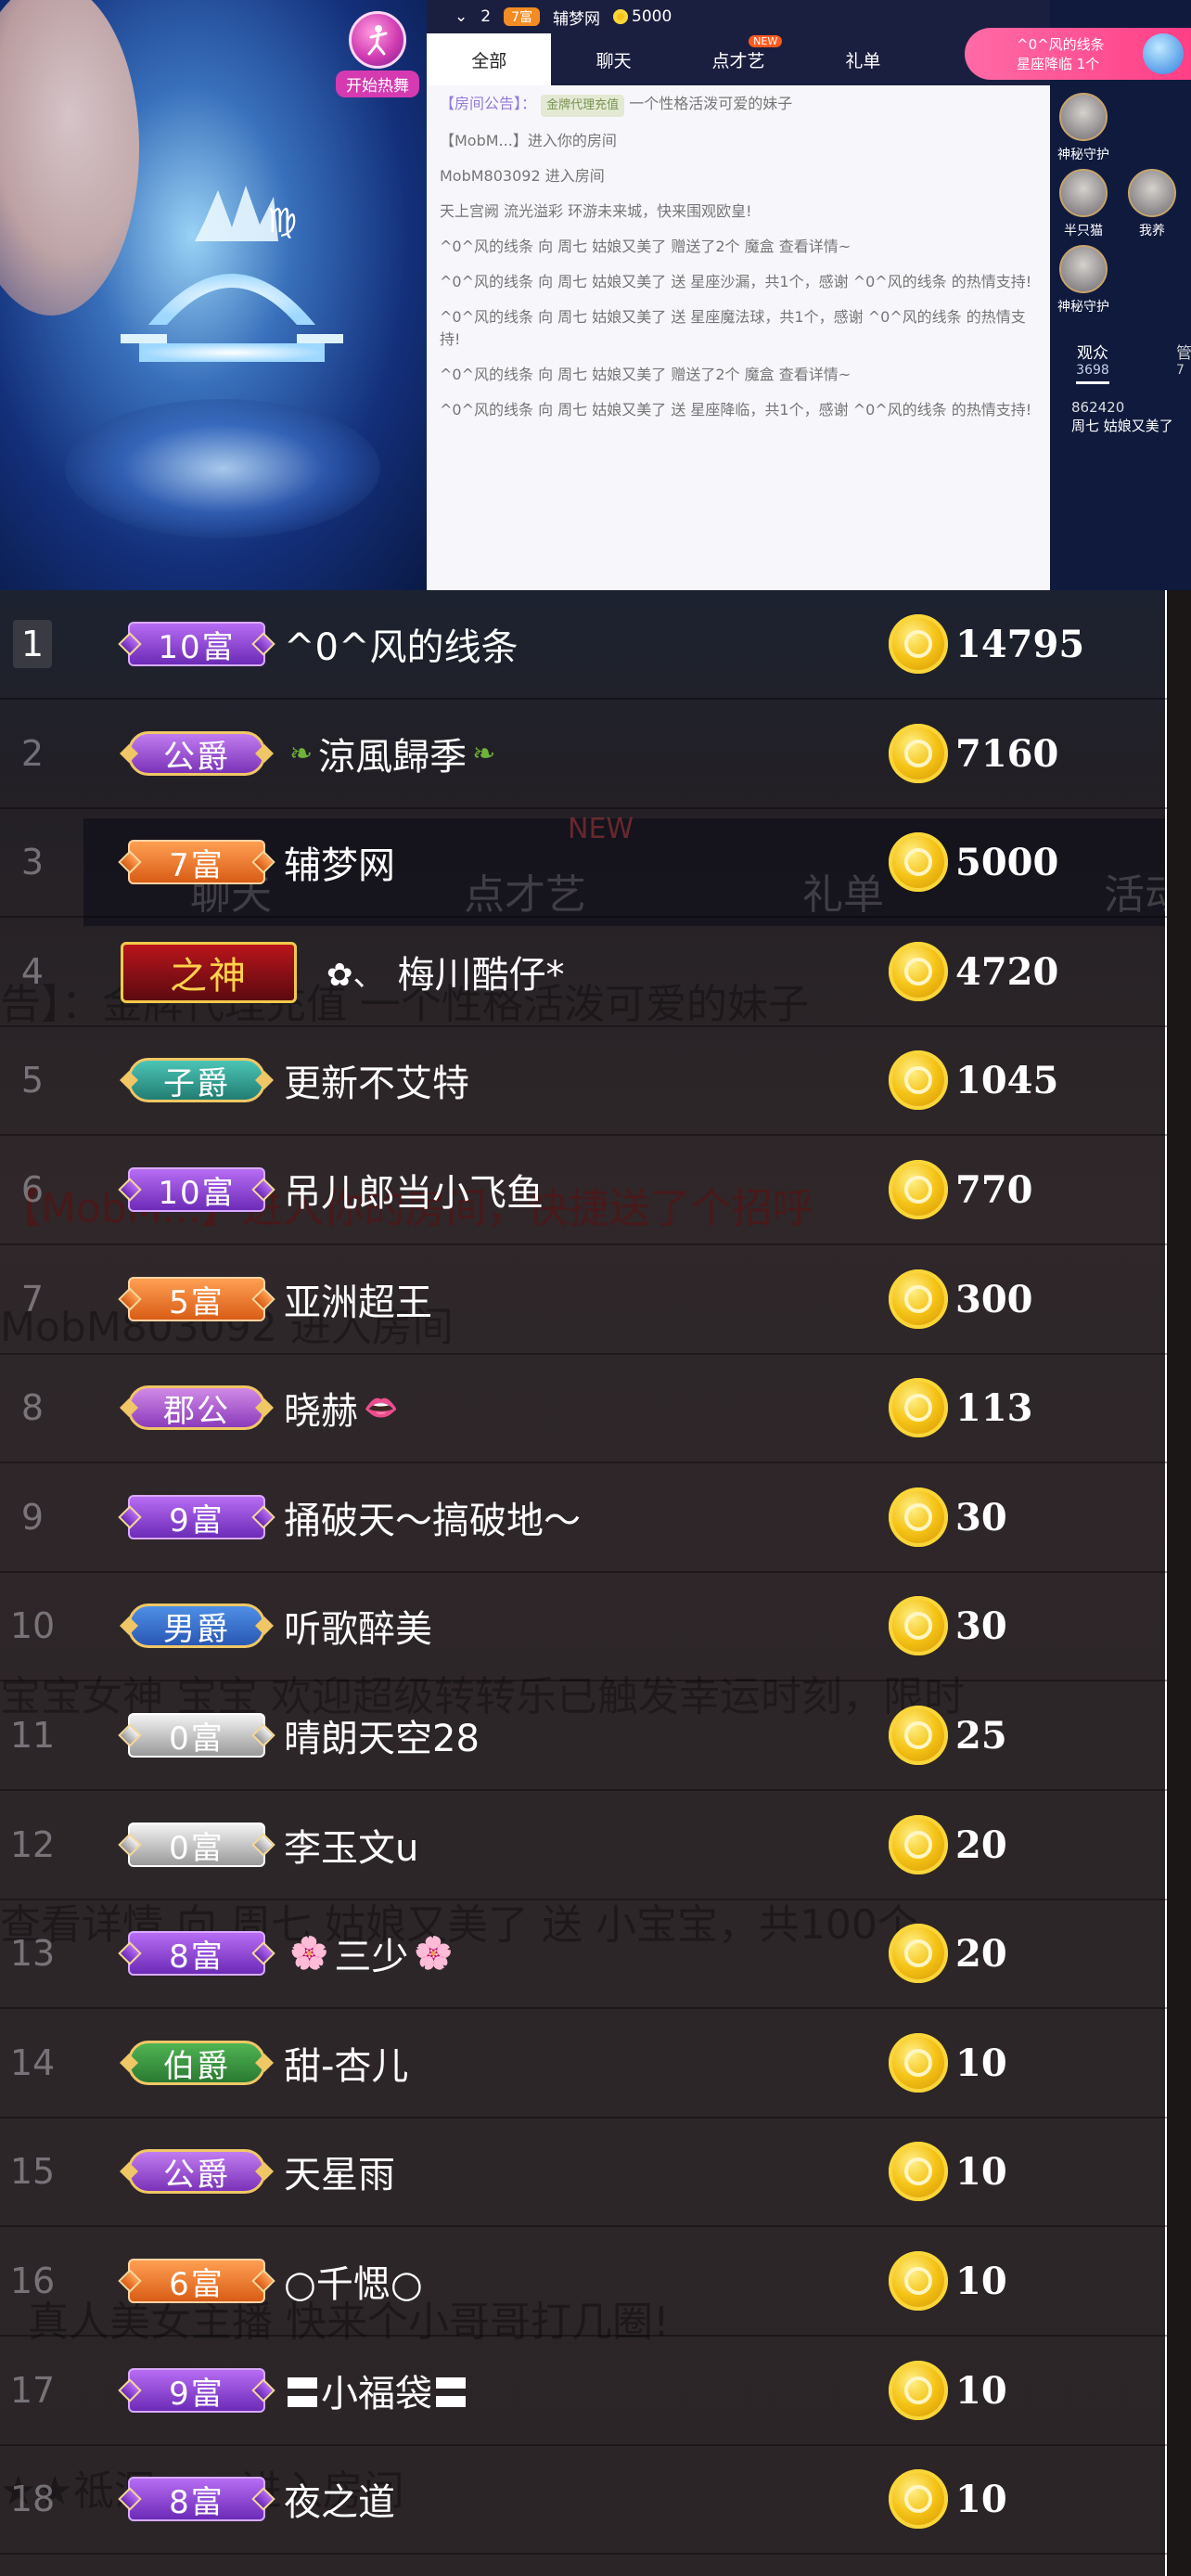 This screenshot has height=2576, width=1191. I want to click on coin-amount: 1045, so click(973, 1080).